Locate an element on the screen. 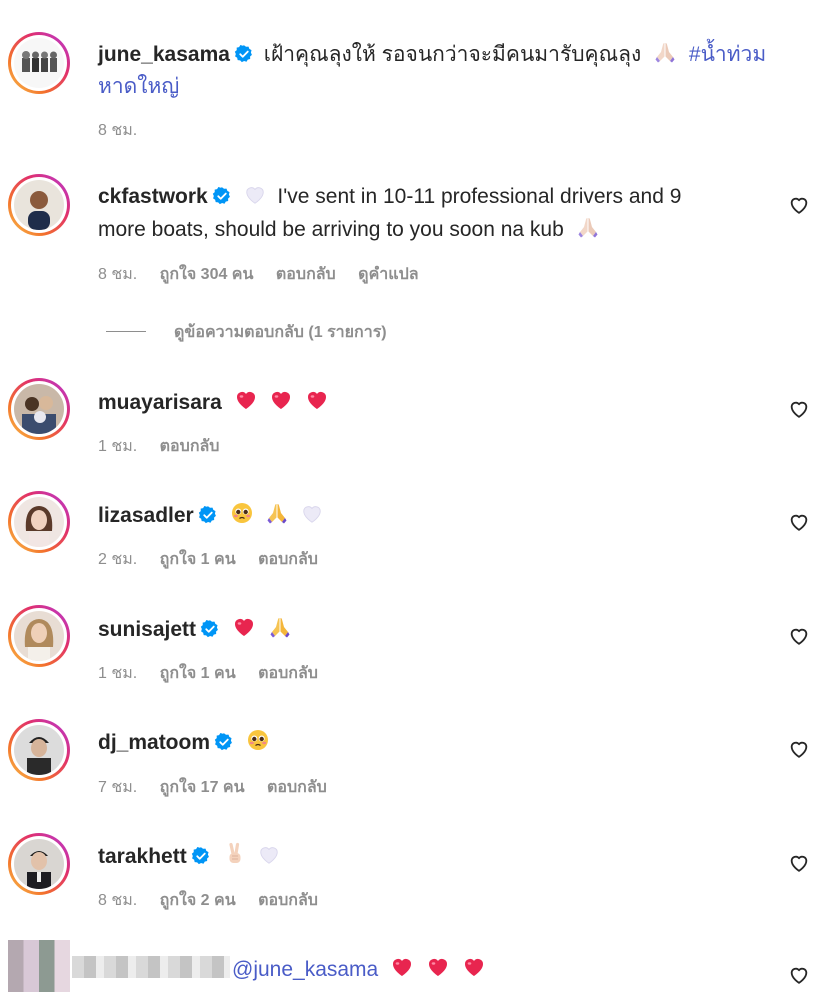 This screenshot has width=820, height=992. blurred-avatar is located at coordinates (39, 966).